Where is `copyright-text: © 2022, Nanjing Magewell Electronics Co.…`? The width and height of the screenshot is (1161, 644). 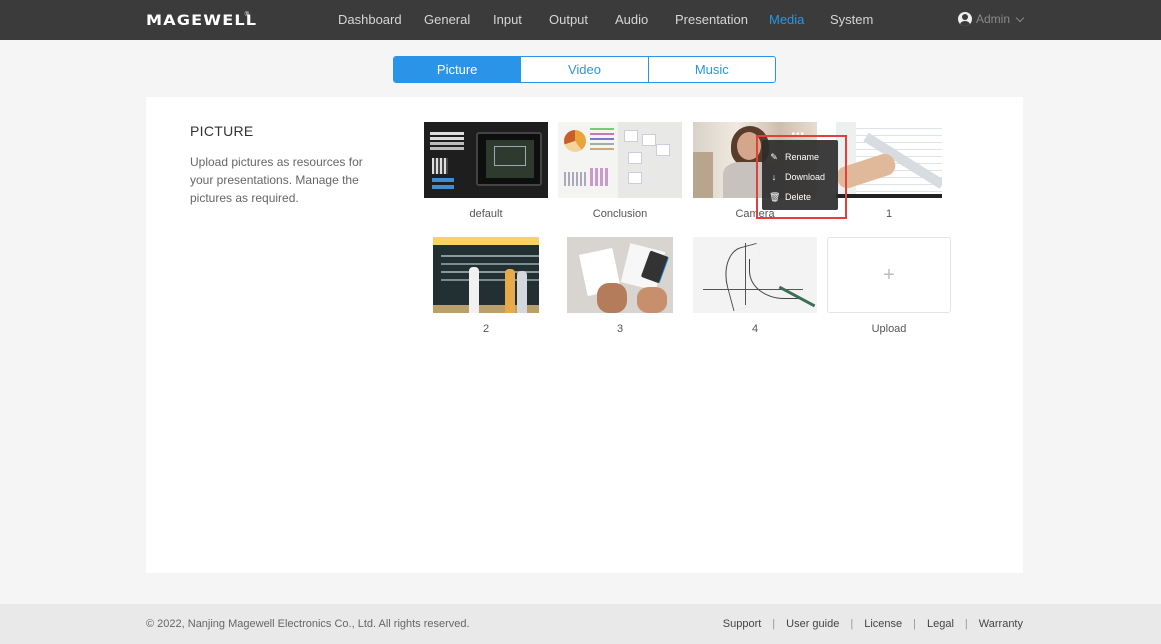
copyright-text: © 2022, Nanjing Magewell Electronics Co.… is located at coordinates (308, 624).